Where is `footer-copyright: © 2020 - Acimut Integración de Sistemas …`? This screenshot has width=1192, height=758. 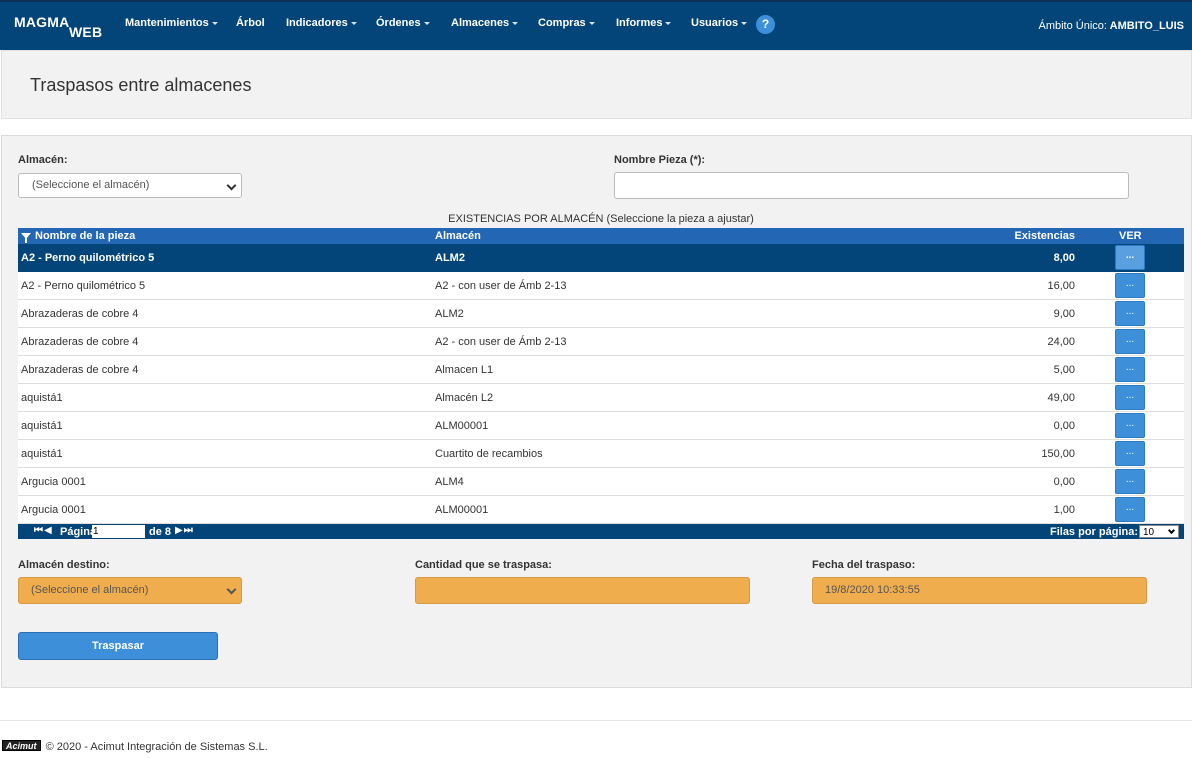 footer-copyright: © 2020 - Acimut Integración de Sistemas … is located at coordinates (156, 747).